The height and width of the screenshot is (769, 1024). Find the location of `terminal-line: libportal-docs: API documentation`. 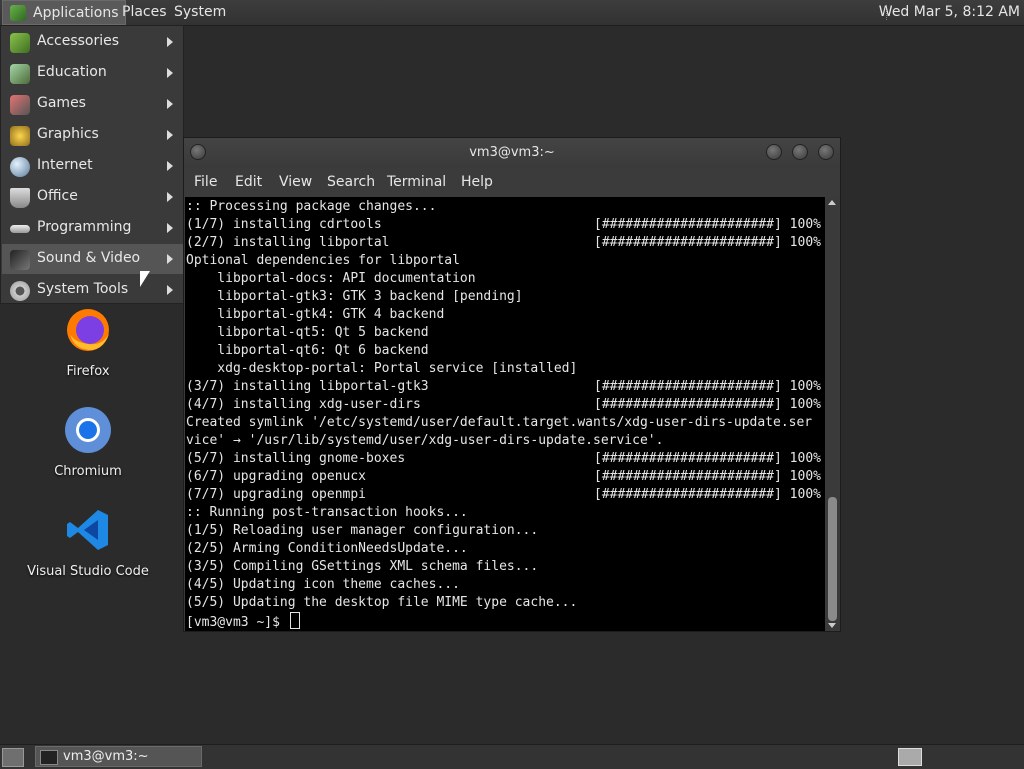

terminal-line: libportal-docs: API documentation is located at coordinates (331, 278).